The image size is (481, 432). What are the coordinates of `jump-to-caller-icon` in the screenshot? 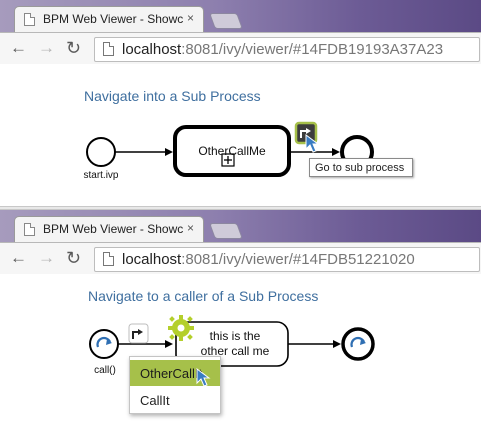 It's located at (138, 333).